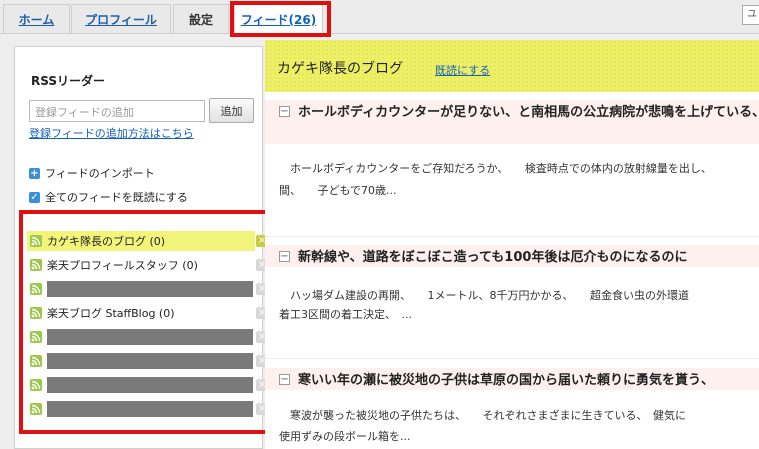 Image resolution: width=759 pixels, height=449 pixels. Describe the element at coordinates (379, 18) in the screenshot. I see `tab-bar: ホーム プロフィール 設定 フィード(26) ユ` at that location.